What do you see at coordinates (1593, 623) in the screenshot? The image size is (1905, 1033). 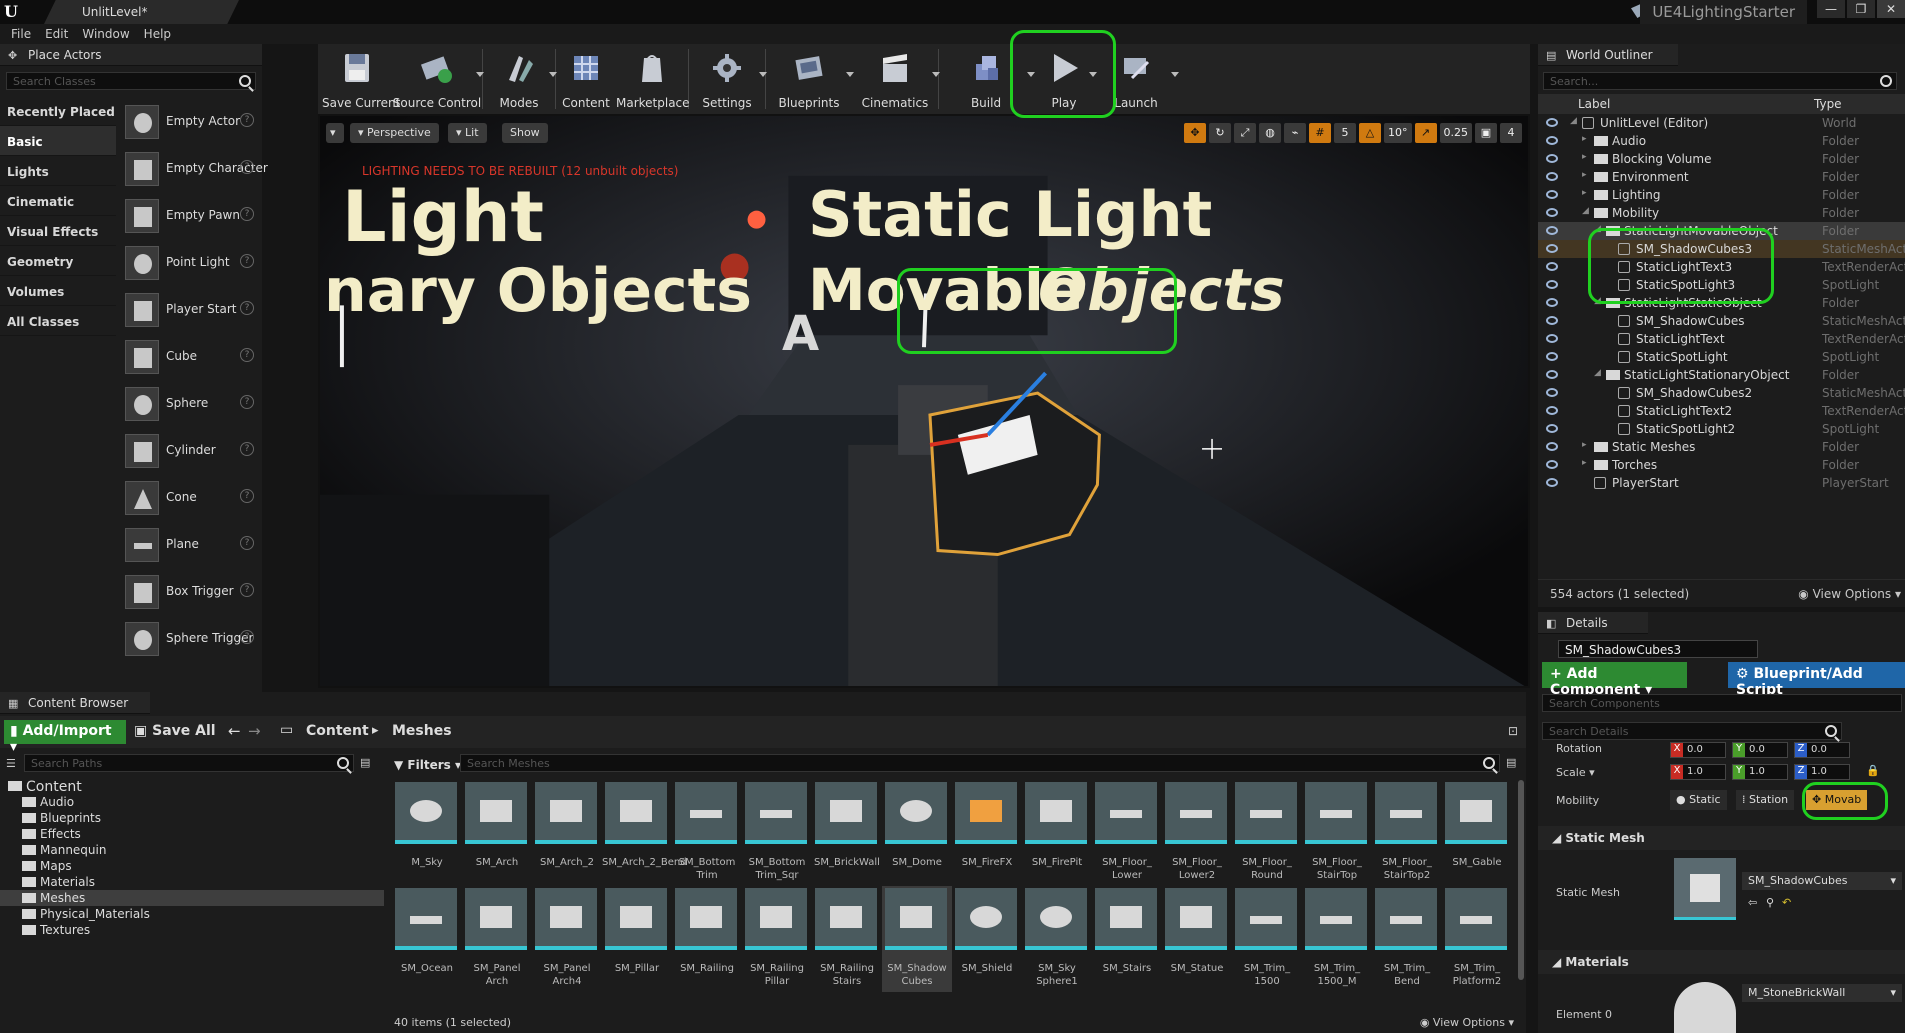 I see `details-tab: ◧ Details` at bounding box center [1593, 623].